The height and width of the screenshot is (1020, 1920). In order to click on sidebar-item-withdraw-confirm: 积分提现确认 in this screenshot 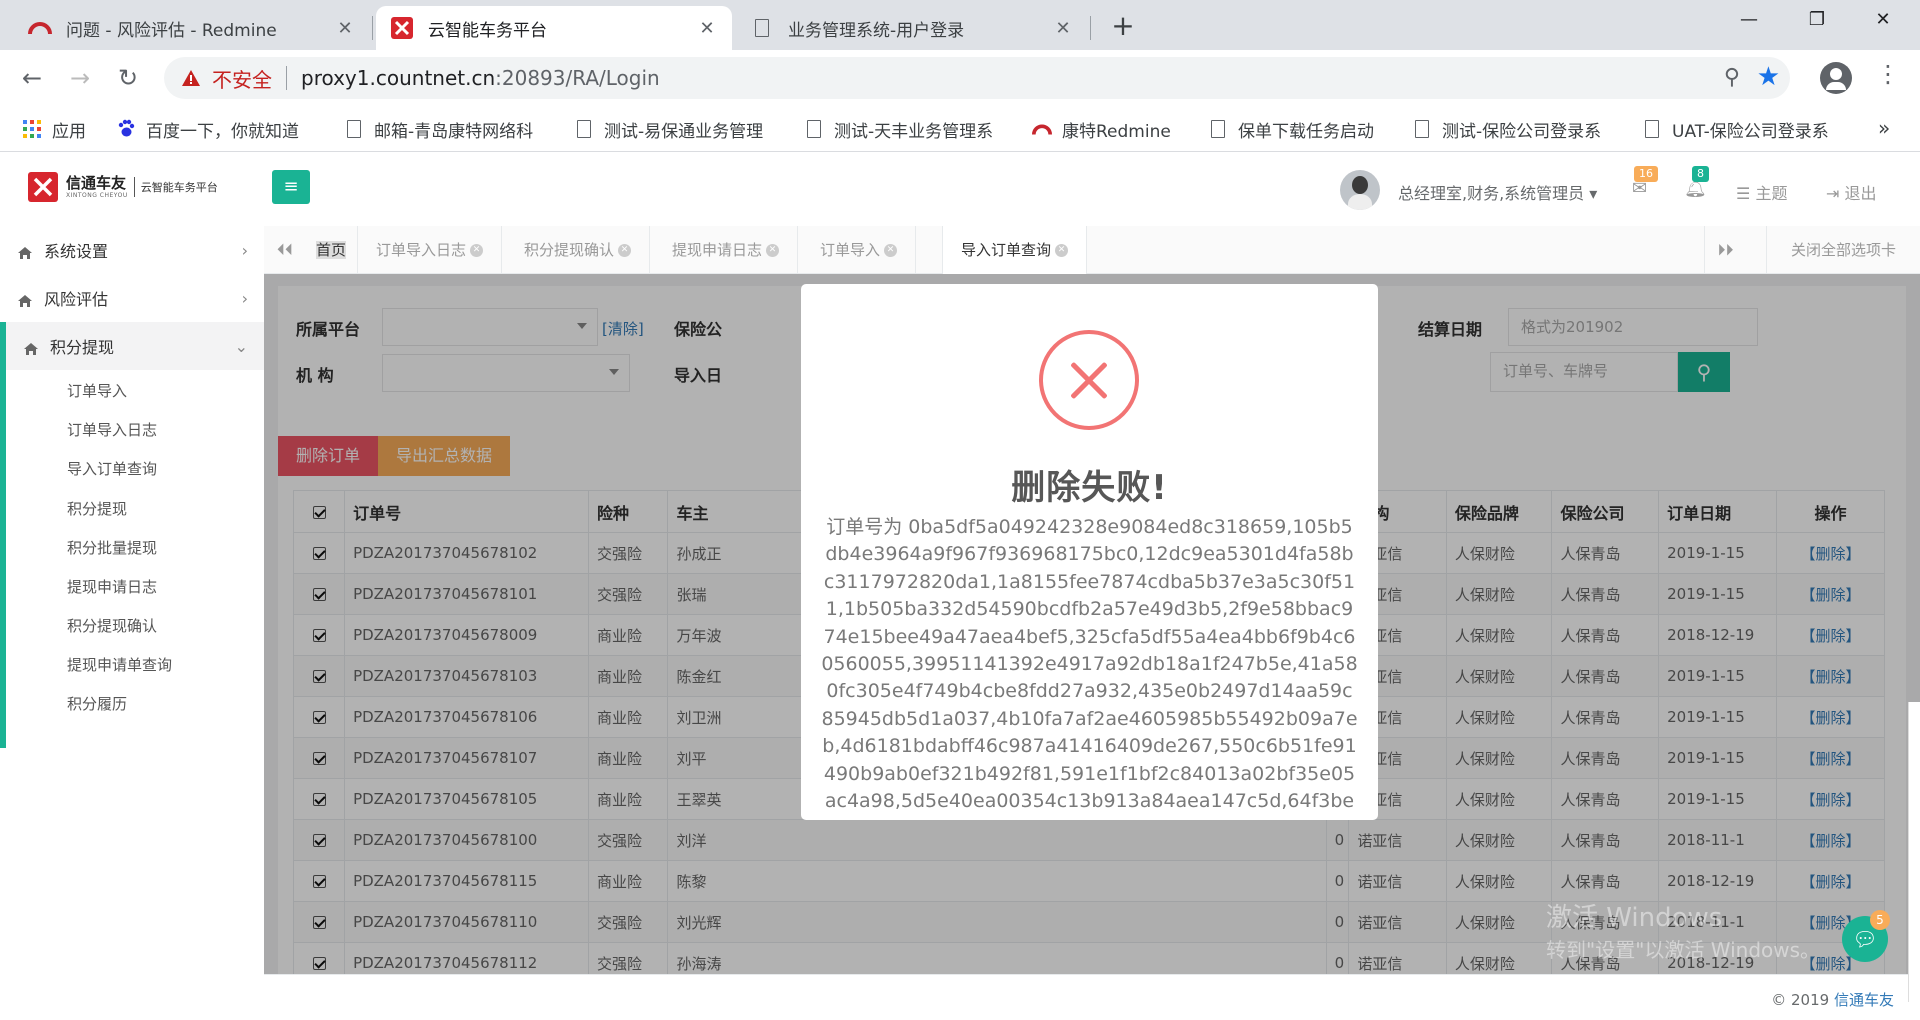, I will do `click(112, 625)`.